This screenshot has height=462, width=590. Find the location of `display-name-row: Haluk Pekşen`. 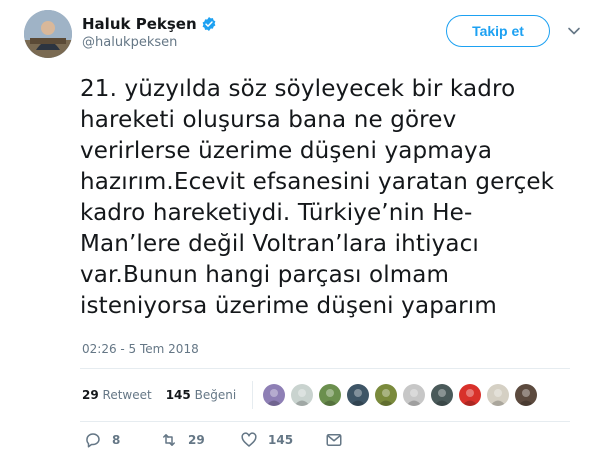

display-name-row: Haluk Pekşen is located at coordinates (149, 24).